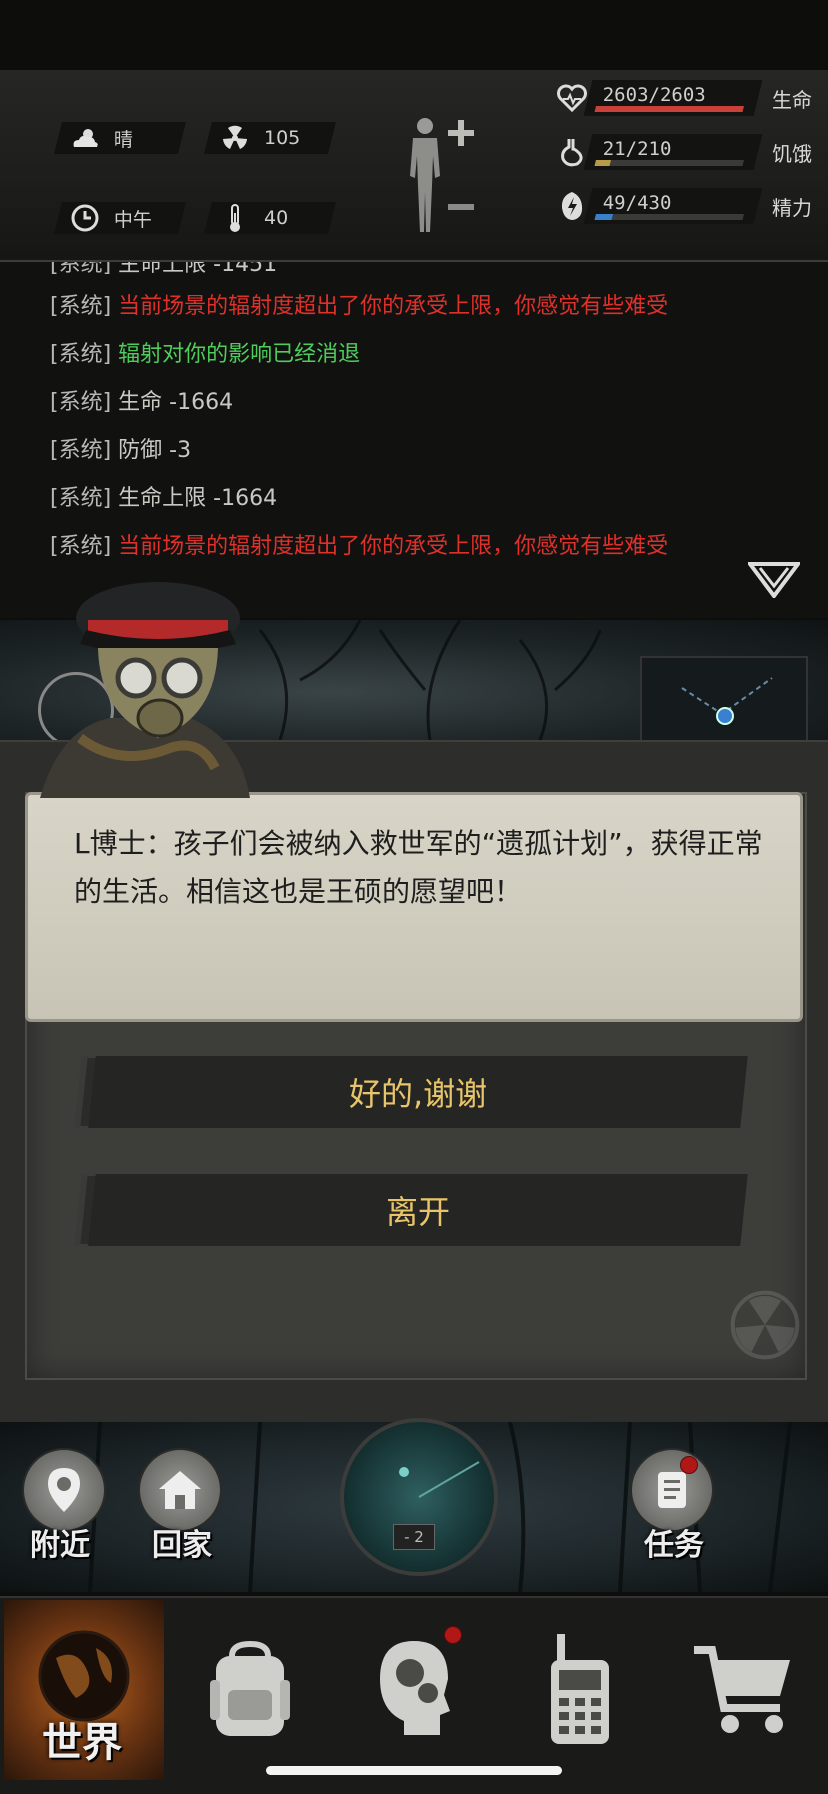  I want to click on home-indicator, so click(414, 1770).